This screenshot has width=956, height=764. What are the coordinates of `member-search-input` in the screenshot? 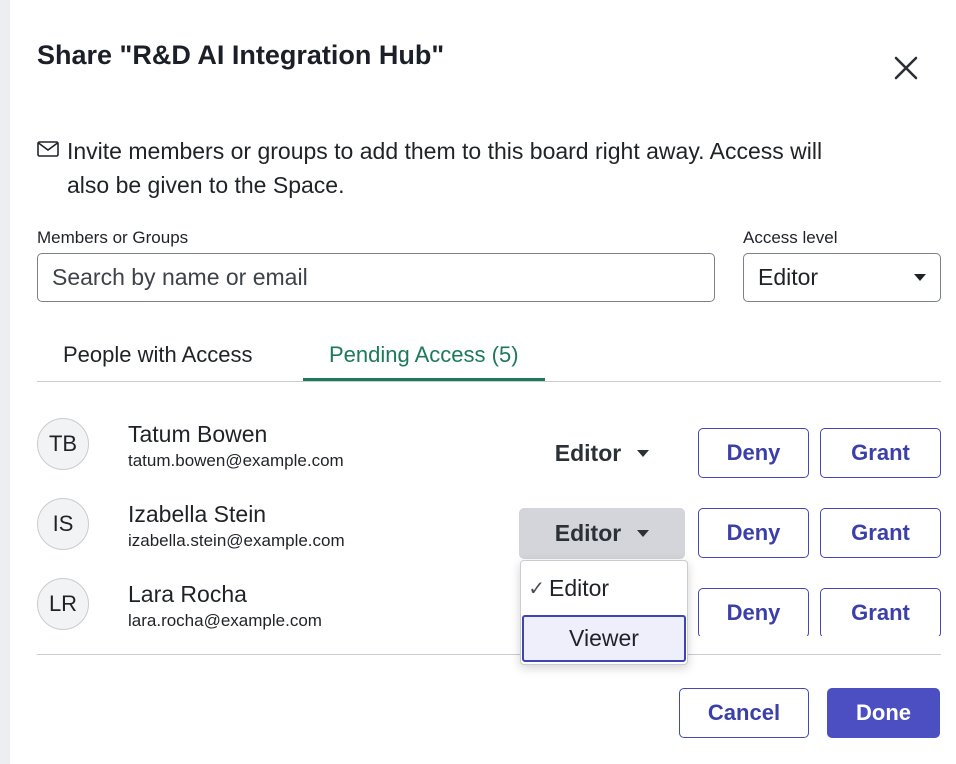 It's located at (376, 277).